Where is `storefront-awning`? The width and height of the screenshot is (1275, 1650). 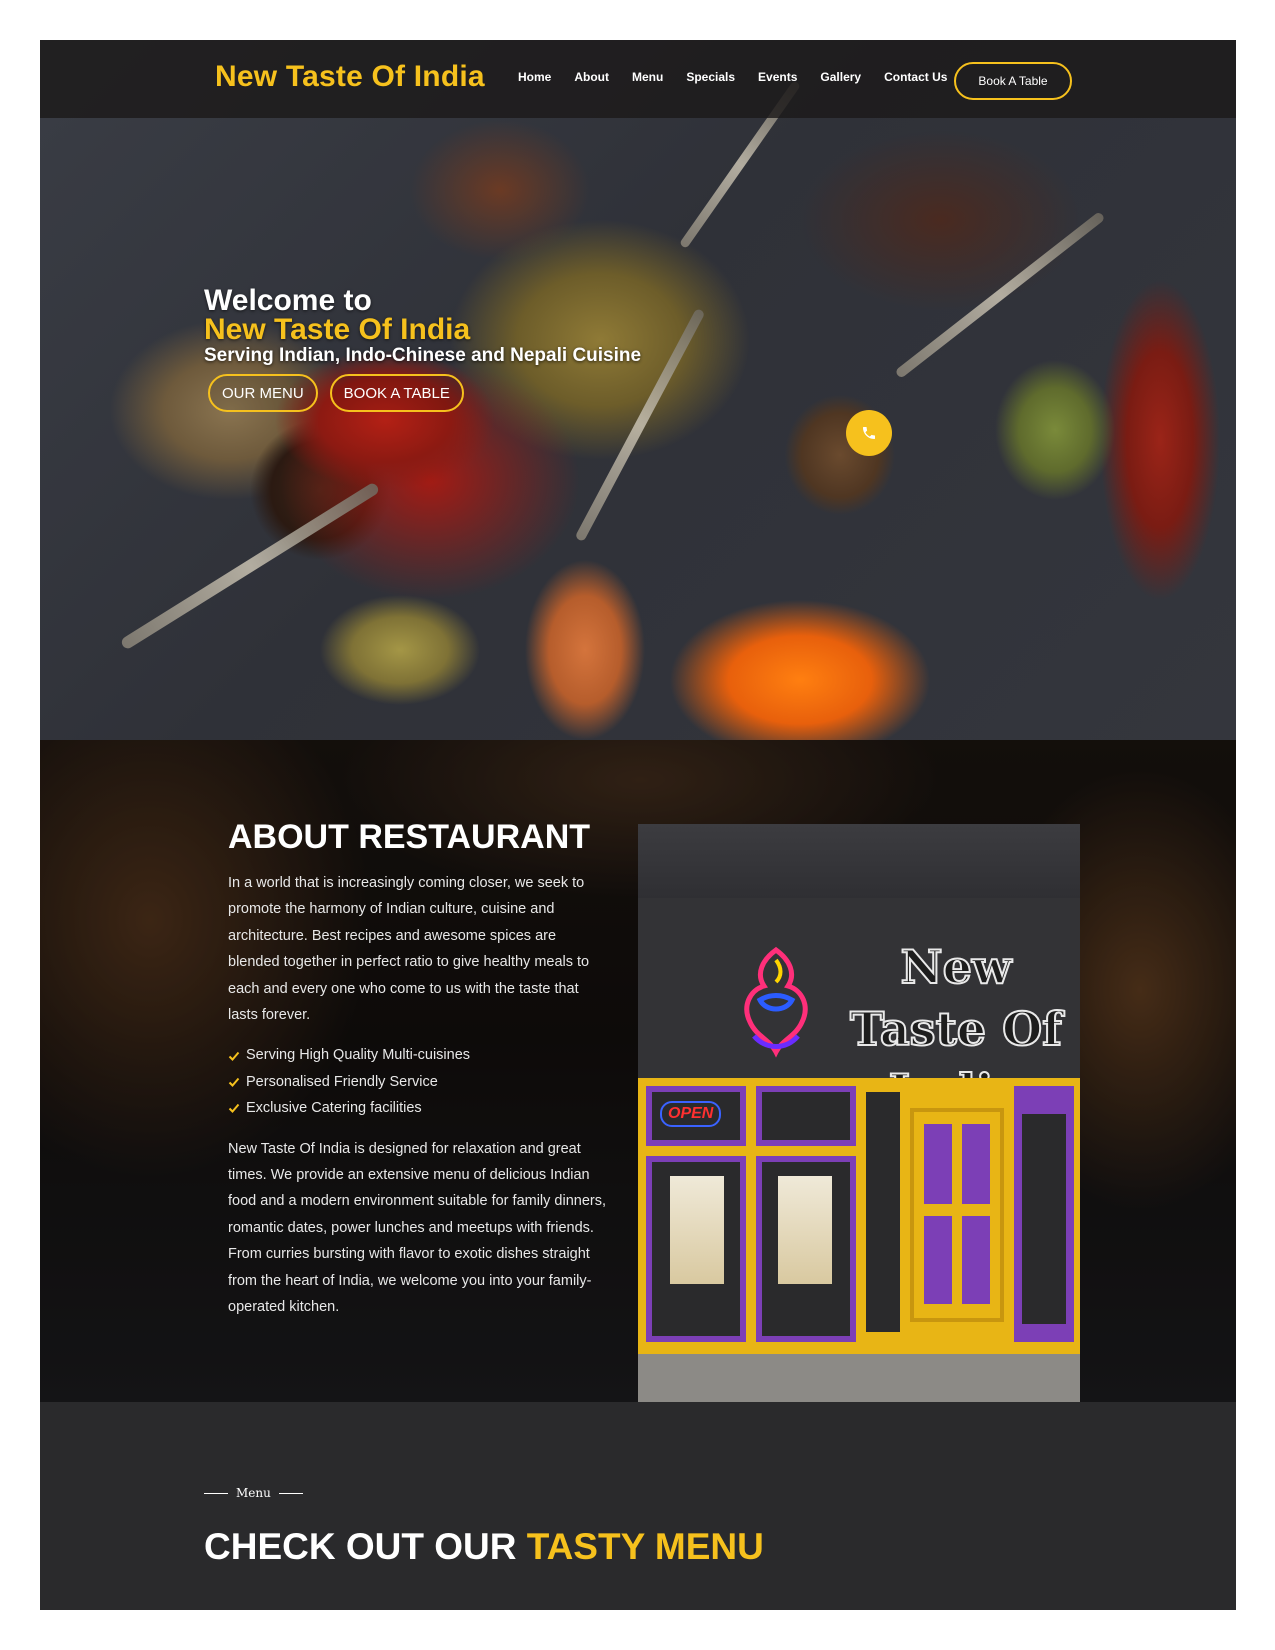 storefront-awning is located at coordinates (859, 861).